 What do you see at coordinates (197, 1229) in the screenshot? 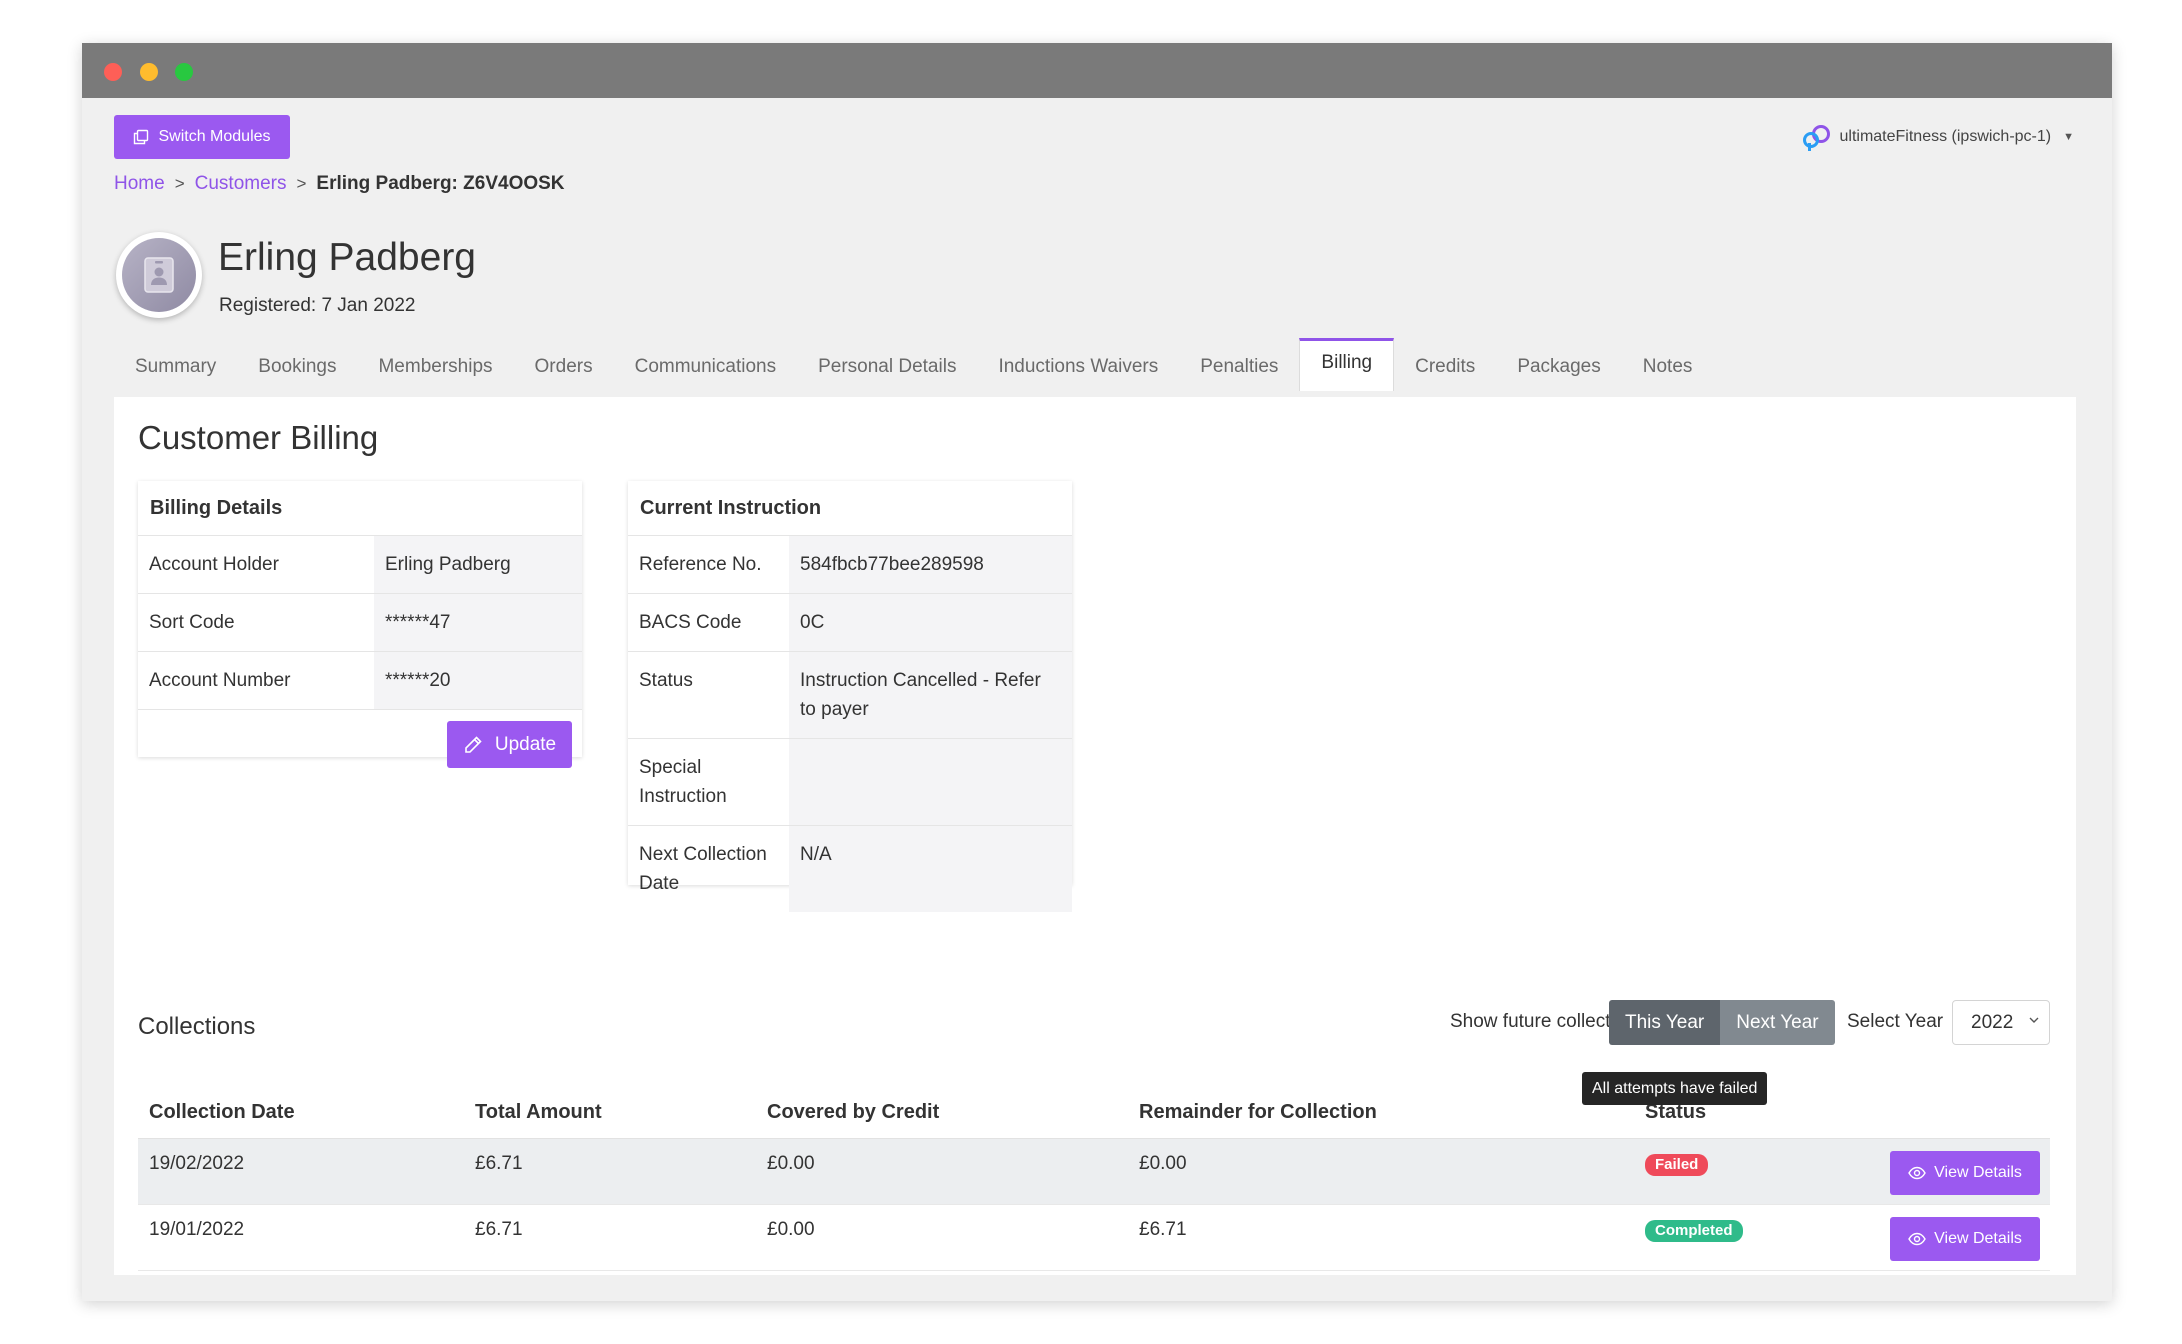
I see `collection-date: 19/01/2022` at bounding box center [197, 1229].